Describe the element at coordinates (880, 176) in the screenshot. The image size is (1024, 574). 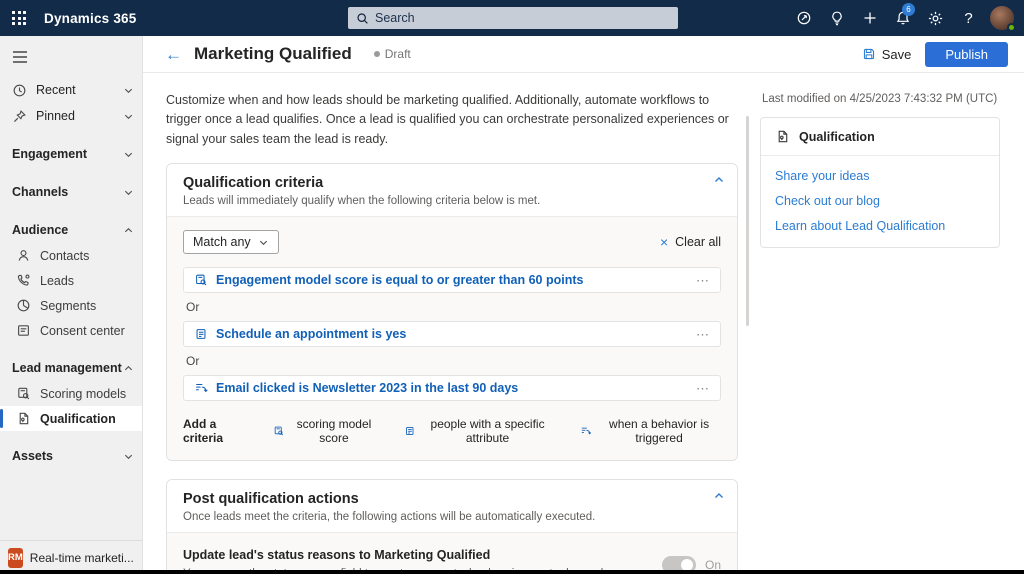
I see `share-ideas-link: Share your ideas` at that location.